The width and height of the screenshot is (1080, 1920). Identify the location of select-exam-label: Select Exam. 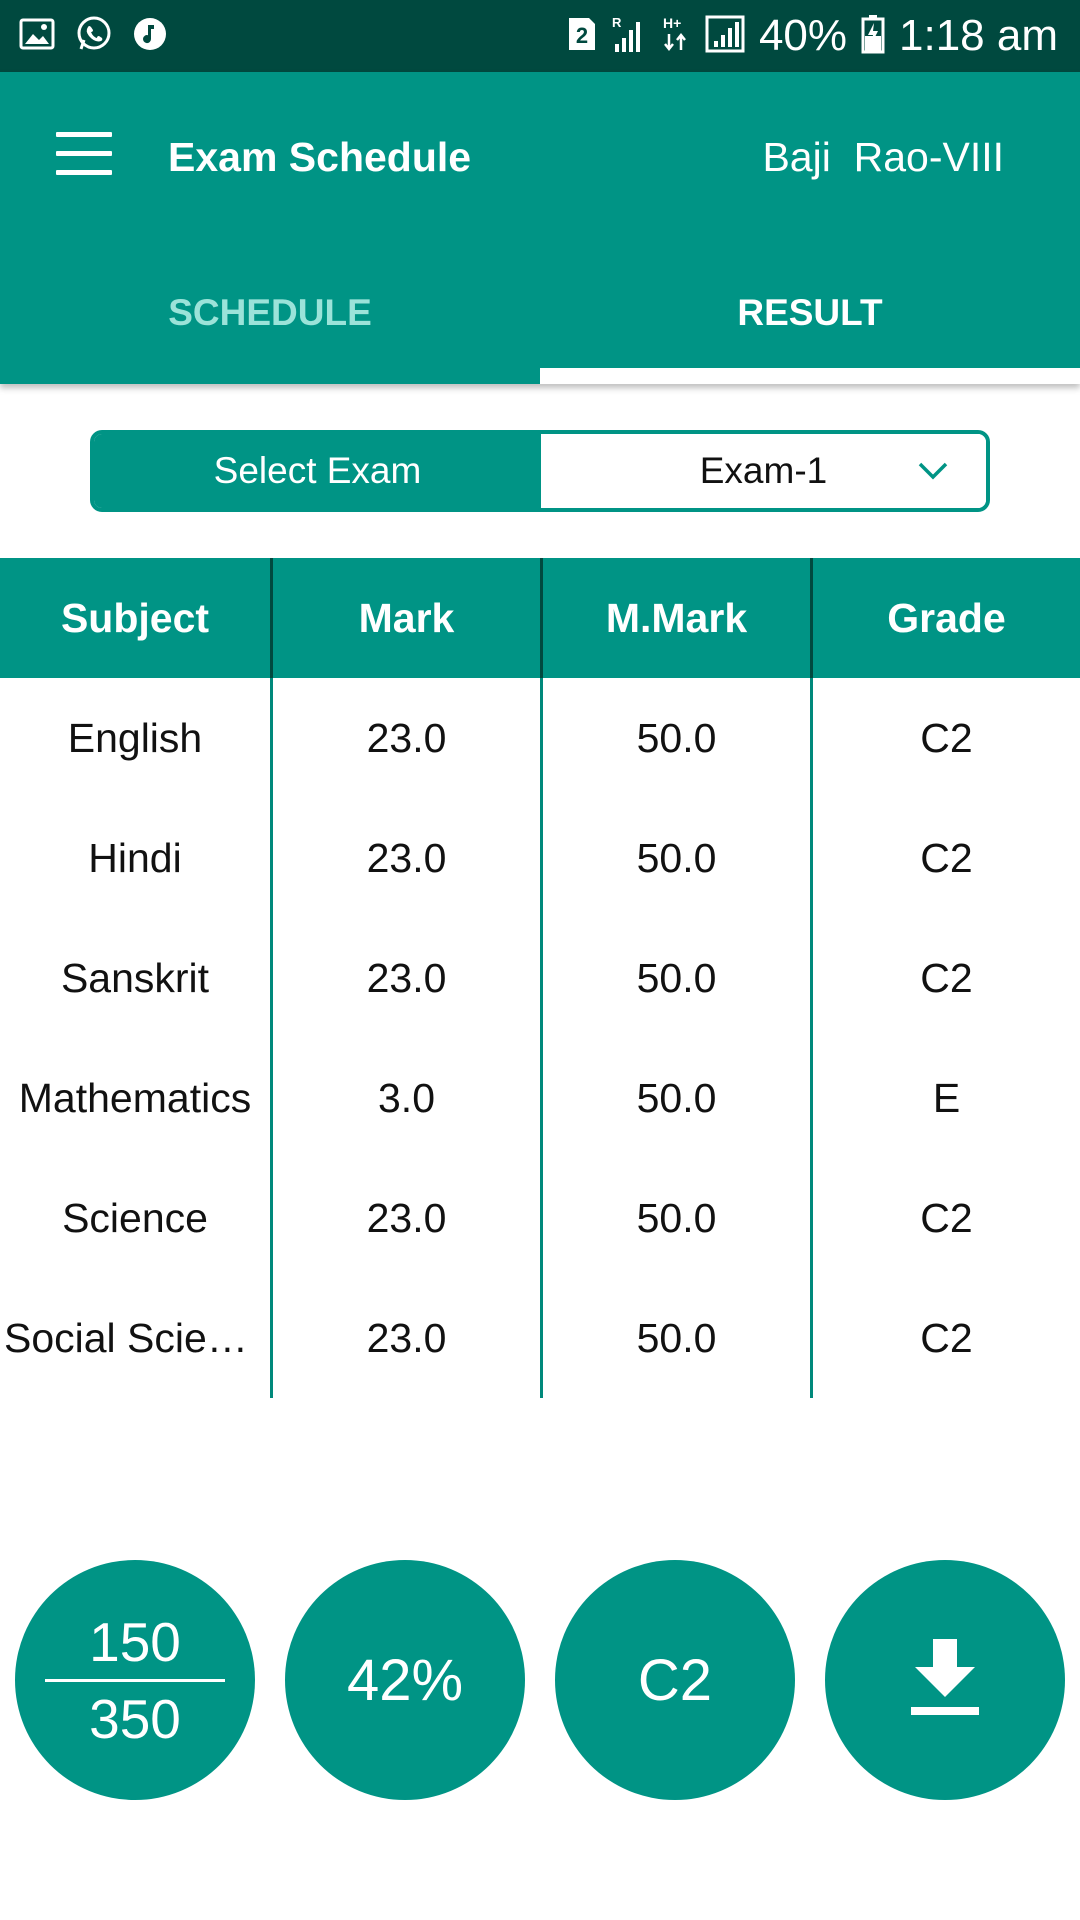
(317, 471).